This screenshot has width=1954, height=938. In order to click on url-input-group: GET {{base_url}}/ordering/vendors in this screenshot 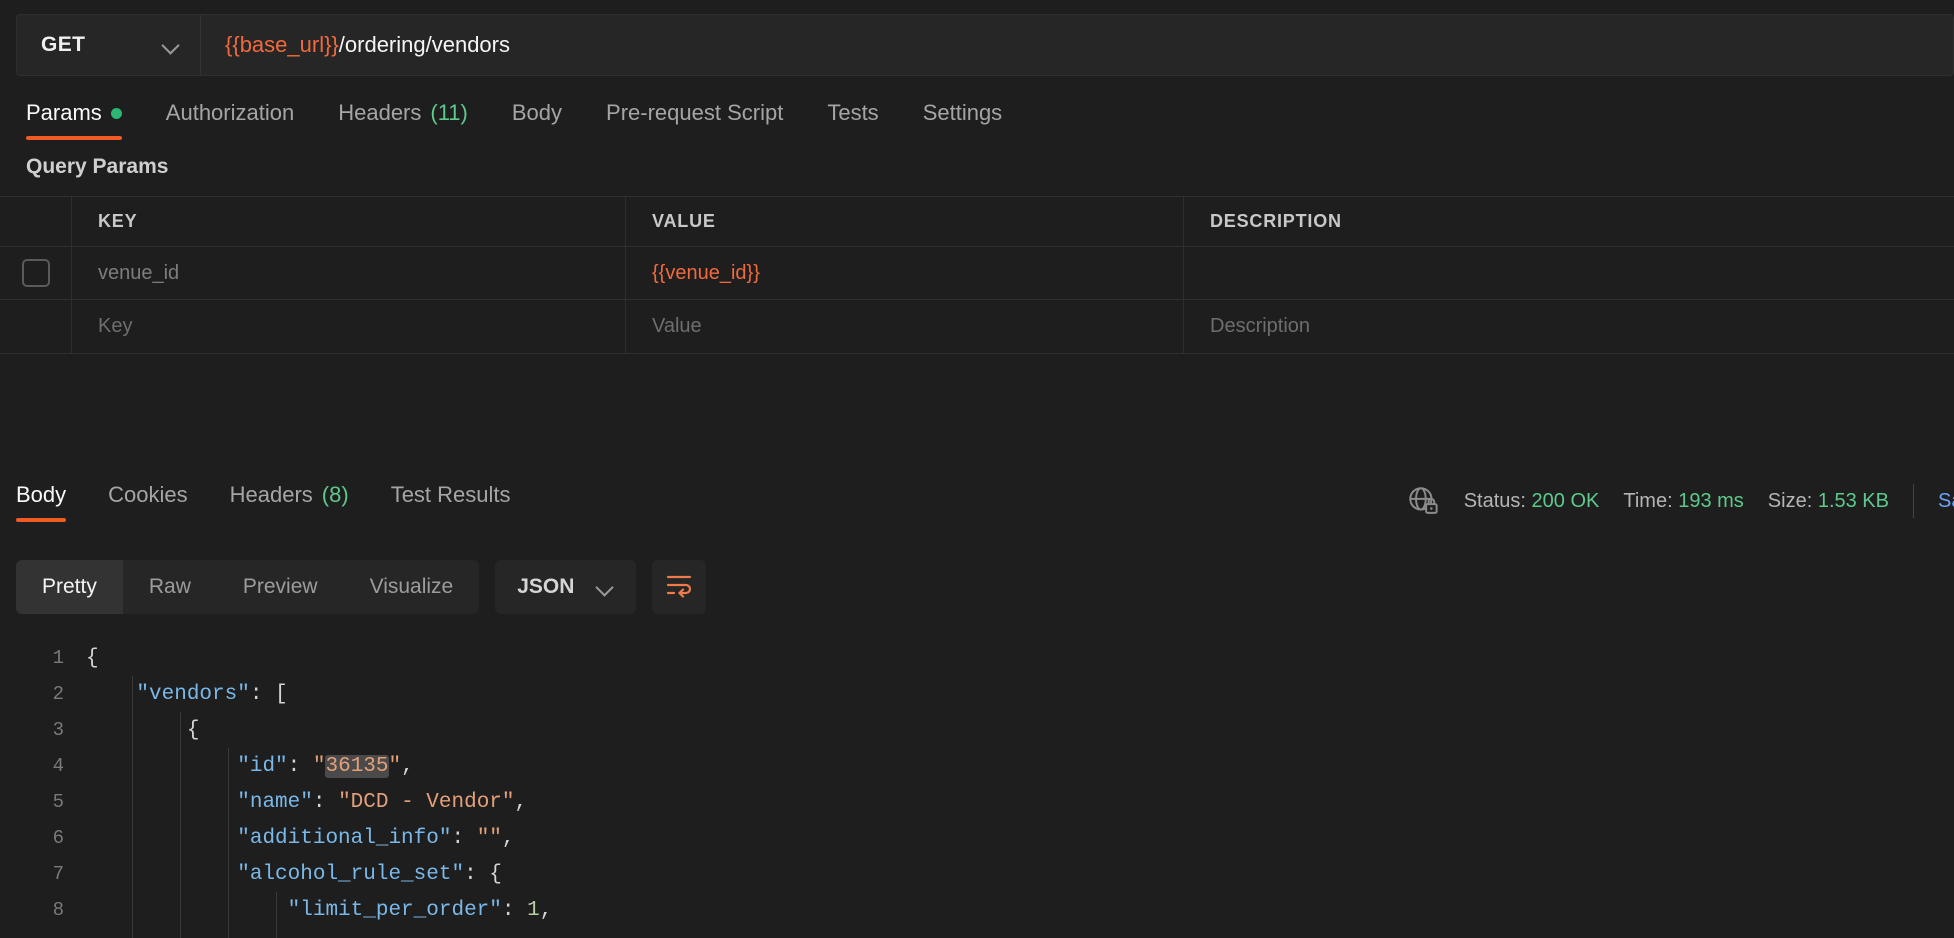, I will do `click(985, 45)`.